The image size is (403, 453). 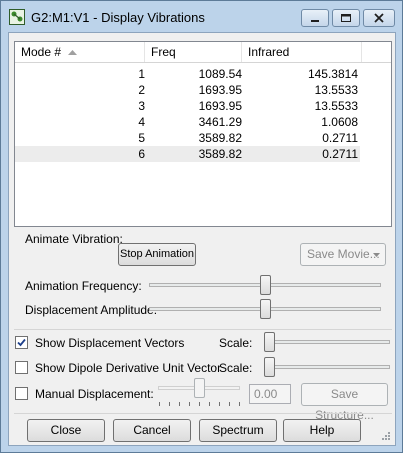 I want to click on displacement-amplitude-slider, so click(x=265, y=309).